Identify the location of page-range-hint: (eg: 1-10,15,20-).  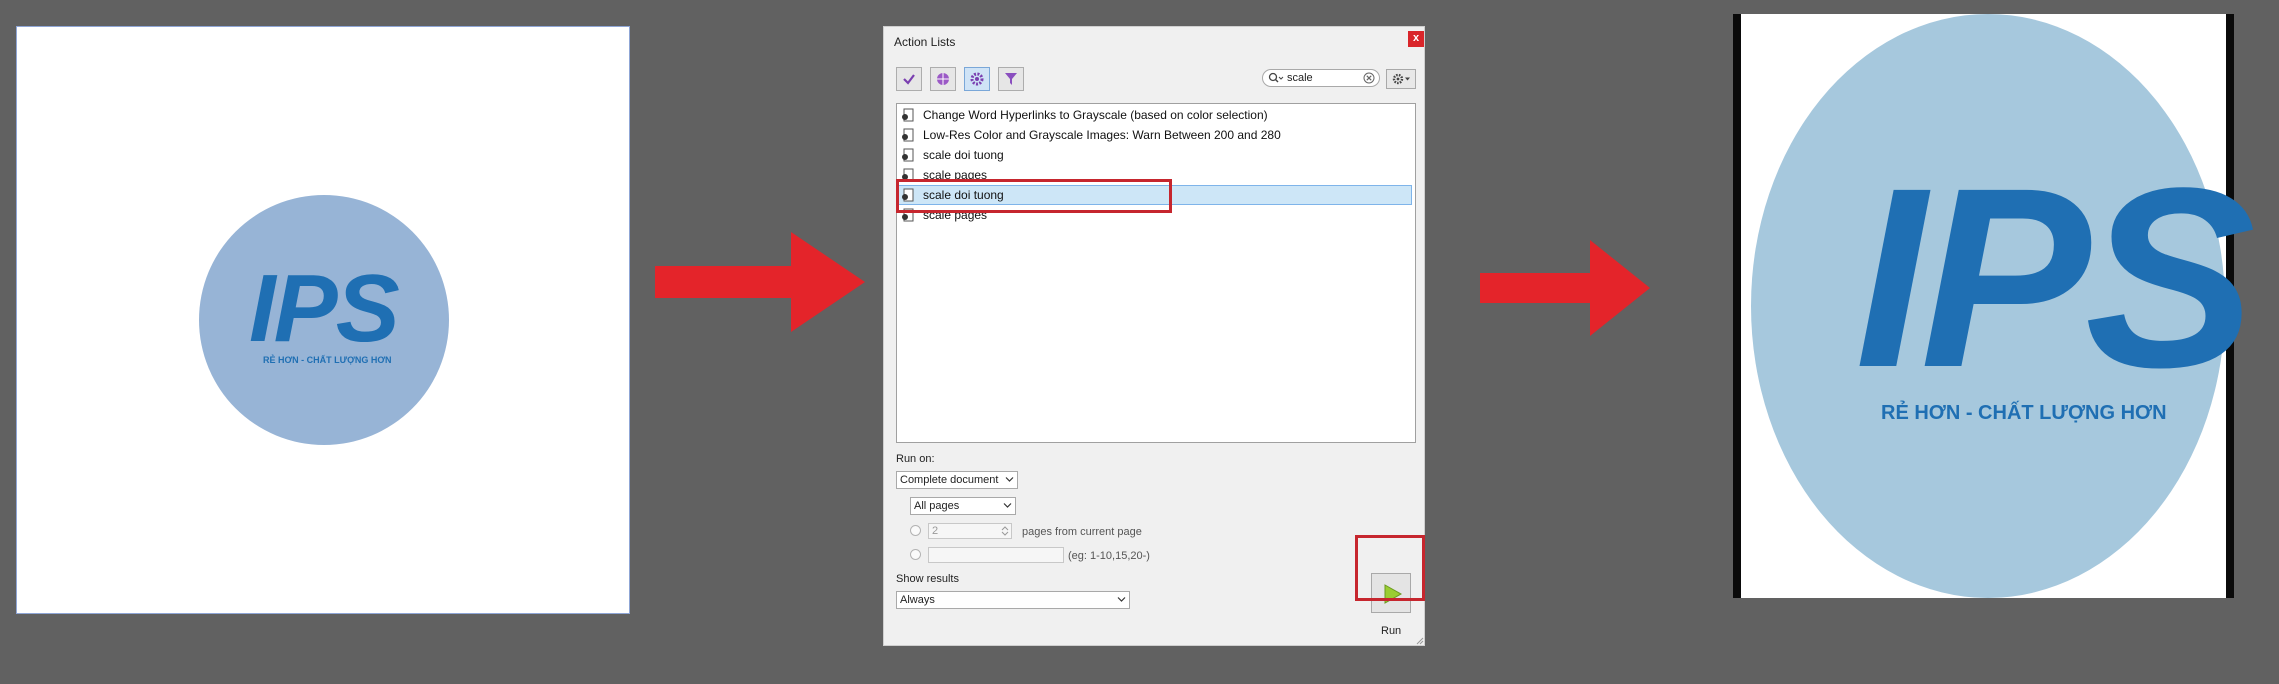
(1109, 556).